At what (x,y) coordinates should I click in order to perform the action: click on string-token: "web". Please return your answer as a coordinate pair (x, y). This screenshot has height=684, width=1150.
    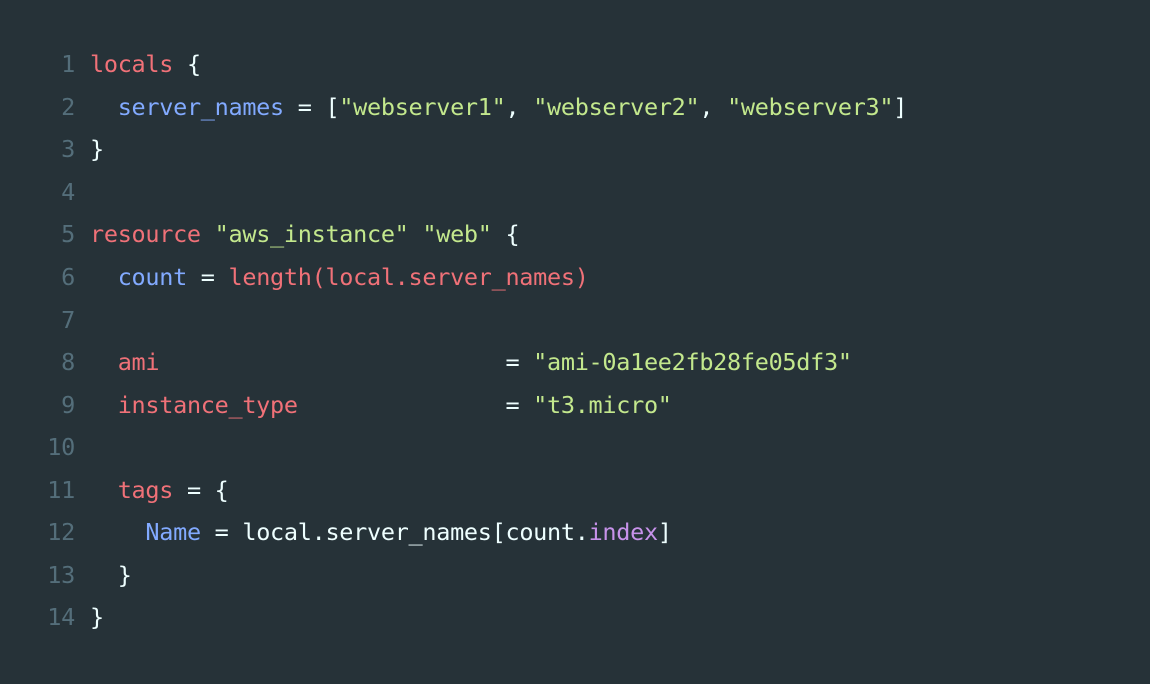
    Looking at the image, I should click on (457, 234).